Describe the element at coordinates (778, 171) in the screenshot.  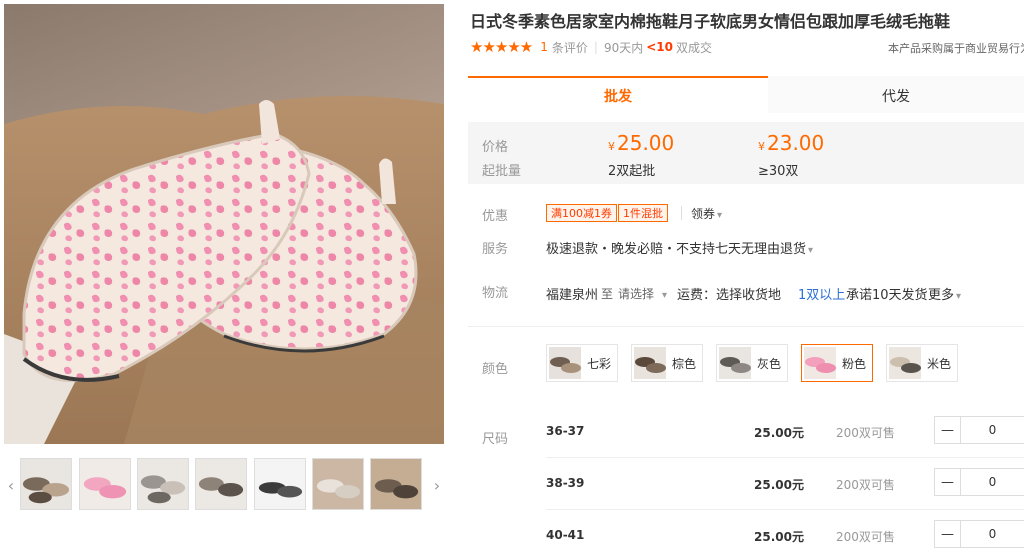
I see `tier-2-qty: ≥30双` at that location.